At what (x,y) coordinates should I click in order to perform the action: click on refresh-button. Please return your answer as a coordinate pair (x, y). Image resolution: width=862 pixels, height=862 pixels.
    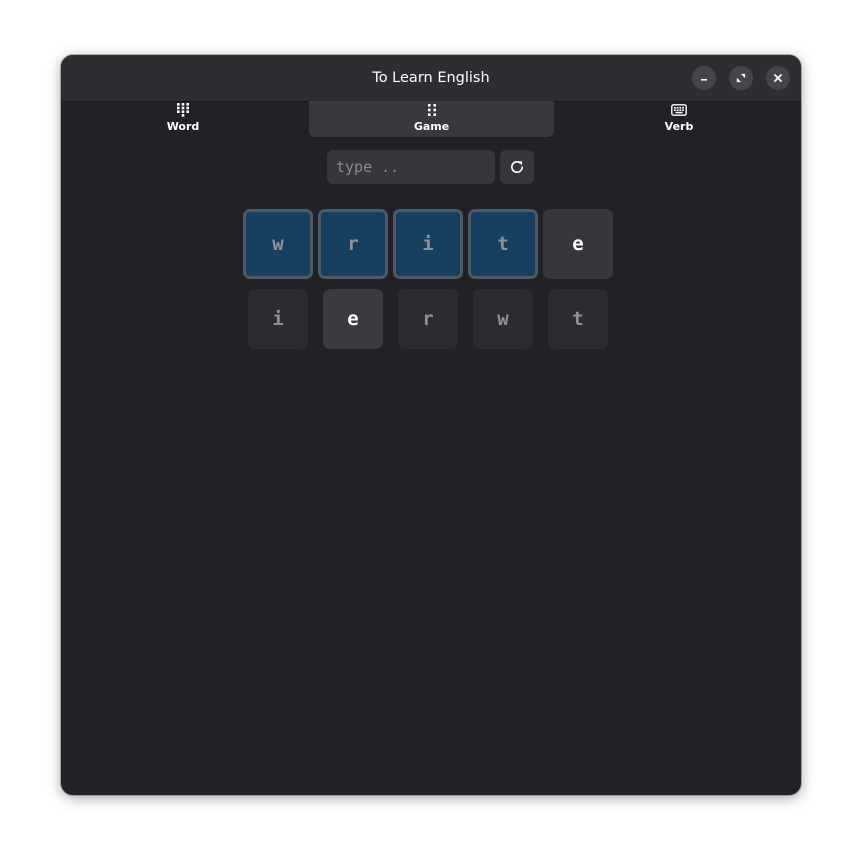
    Looking at the image, I should click on (517, 167).